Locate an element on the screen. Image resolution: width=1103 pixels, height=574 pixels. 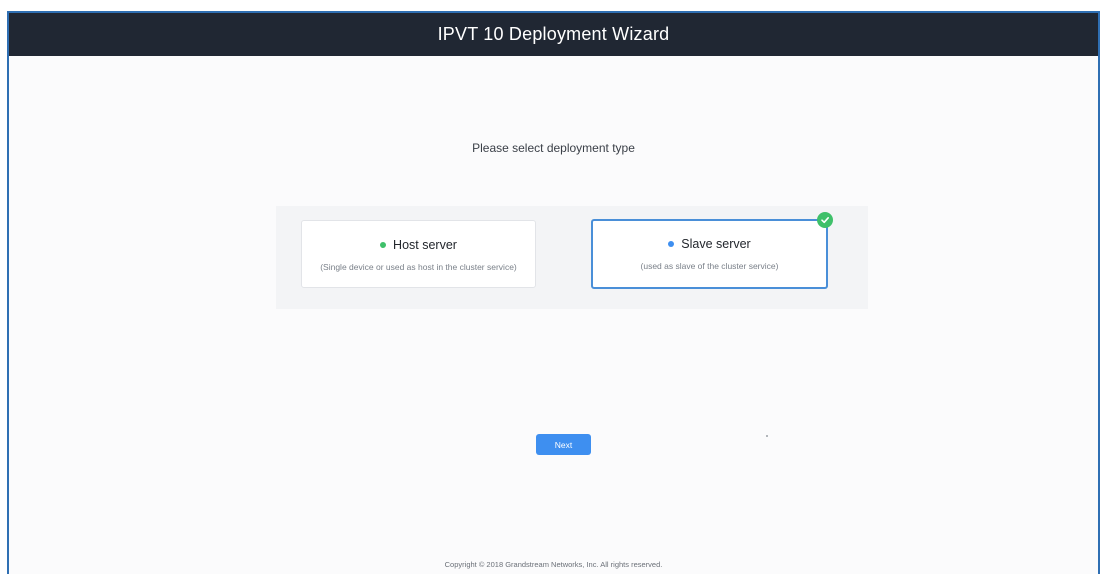
deployment-type-prompt: Please select deployment type is located at coordinates (553, 148).